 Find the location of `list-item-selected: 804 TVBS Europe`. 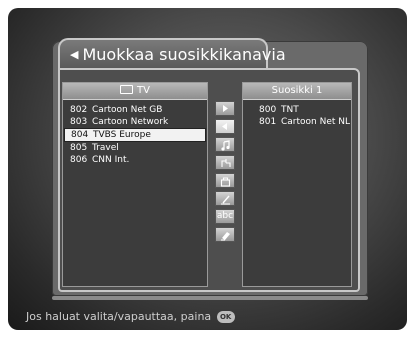

list-item-selected: 804 TVBS Europe is located at coordinates (135, 135).